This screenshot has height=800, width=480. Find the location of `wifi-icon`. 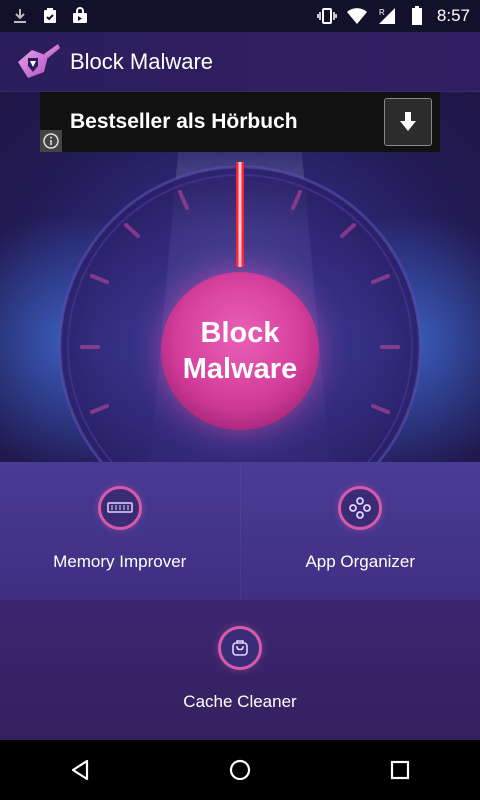

wifi-icon is located at coordinates (356, 16).